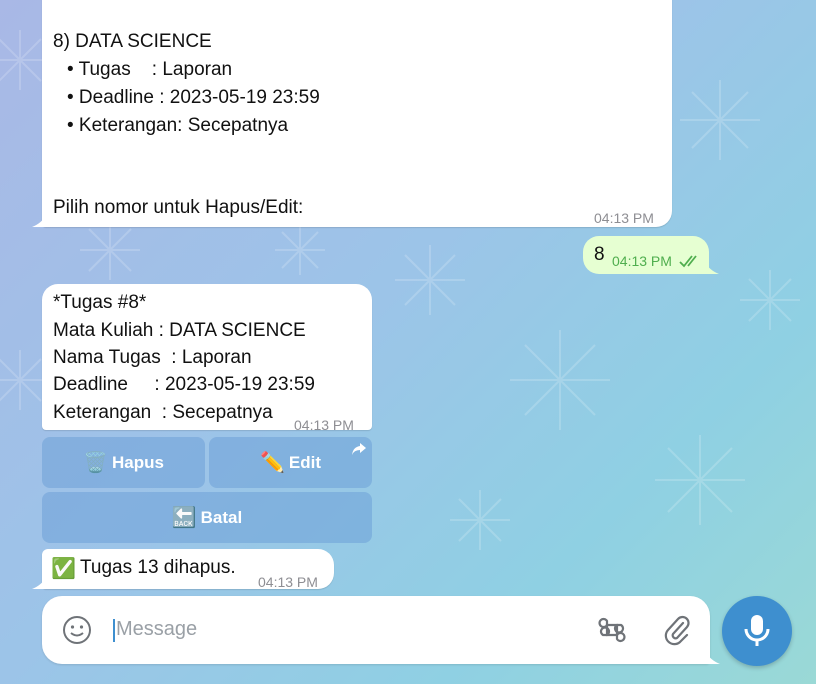 The image size is (816, 684). I want to click on detail-line: Keterangan : Secepatnya, so click(163, 412).